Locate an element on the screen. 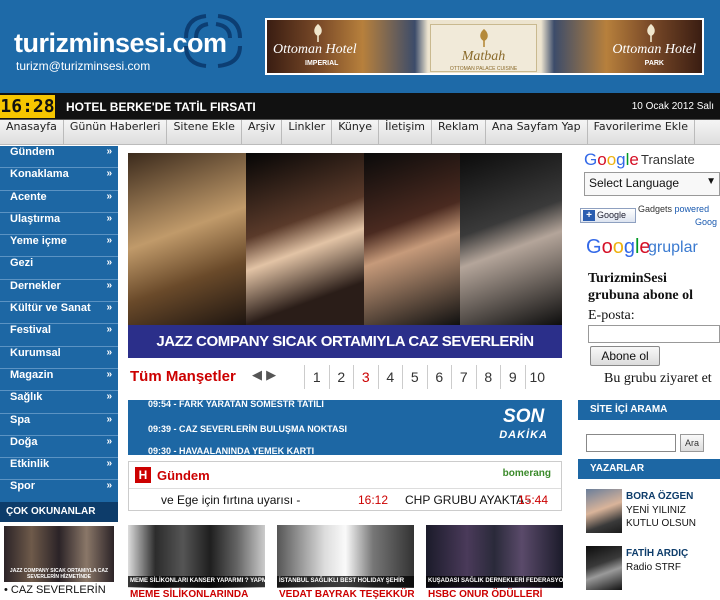 This screenshot has width=720, height=600. visit-group-link: Bu grubu ziyaret et is located at coordinates (658, 379).